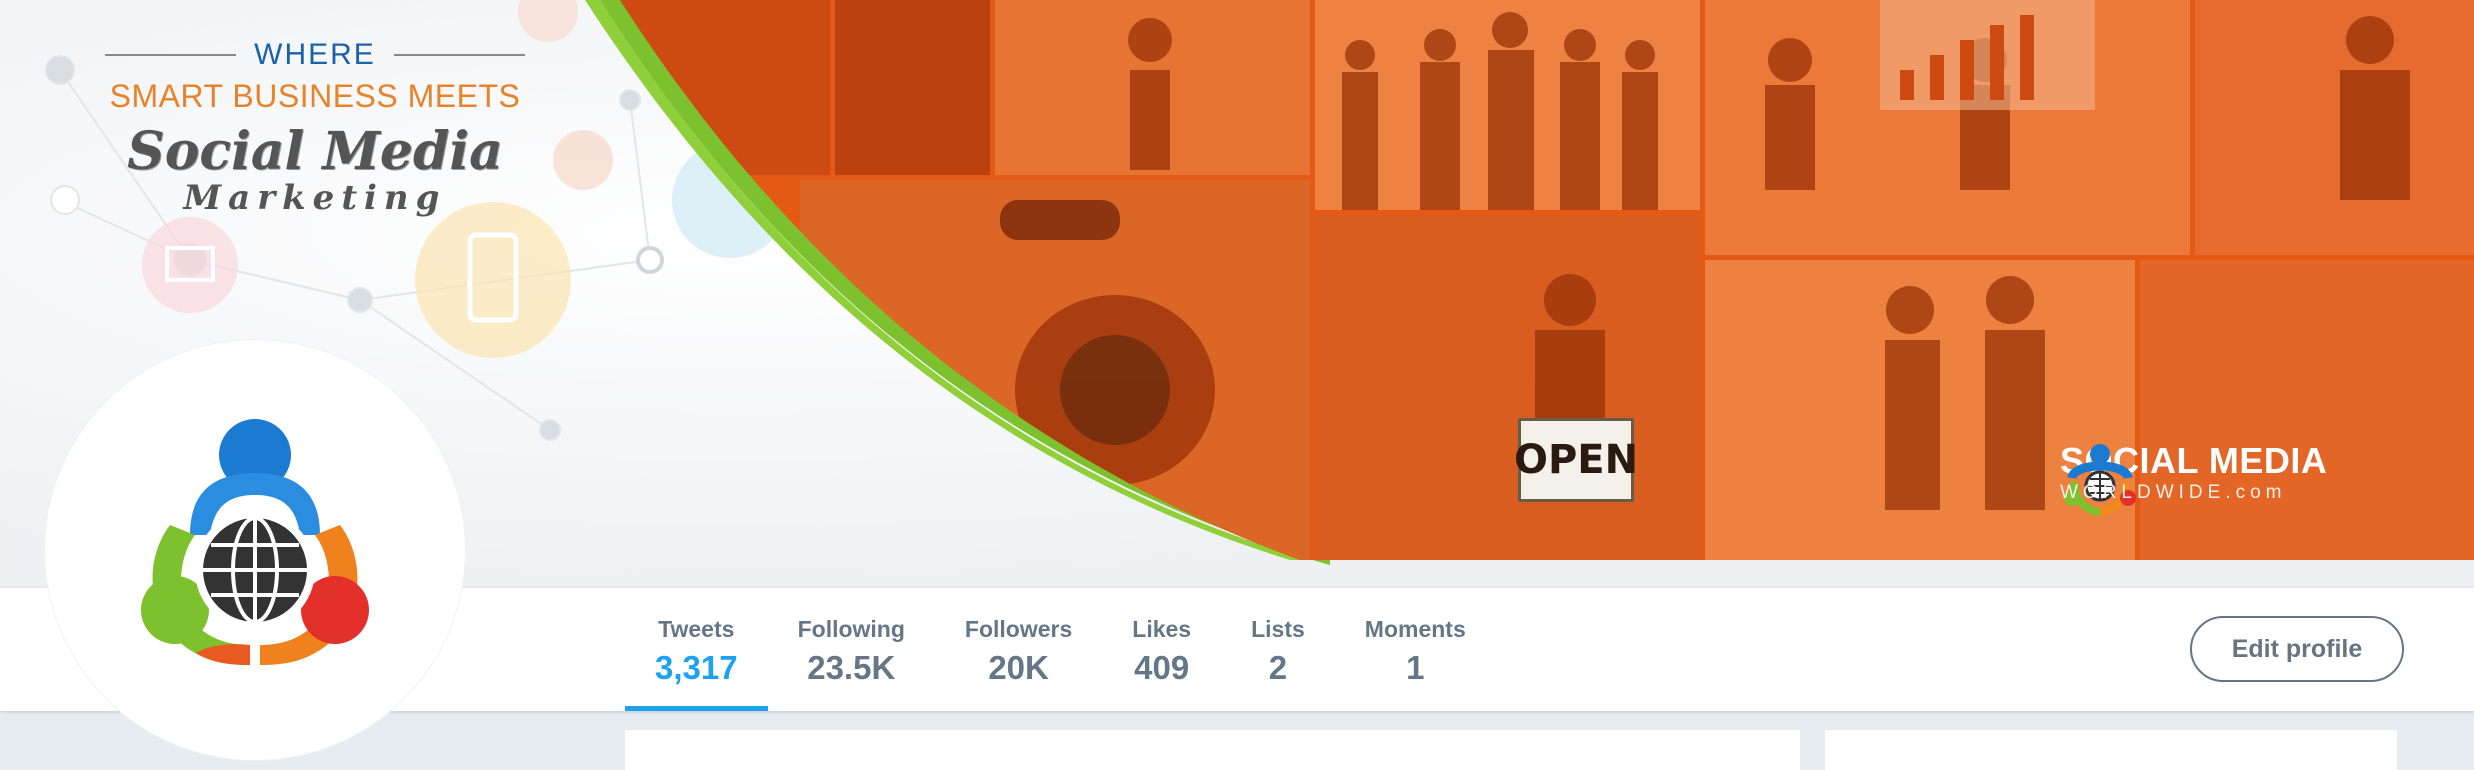  I want to click on stat-label: Moments, so click(1415, 629).